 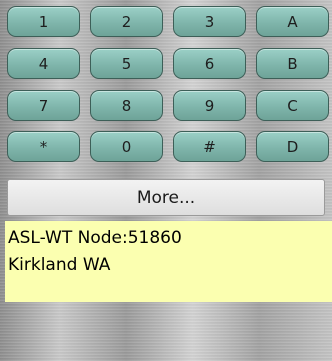 What do you see at coordinates (209, 105) in the screenshot?
I see `key-9: 9` at bounding box center [209, 105].